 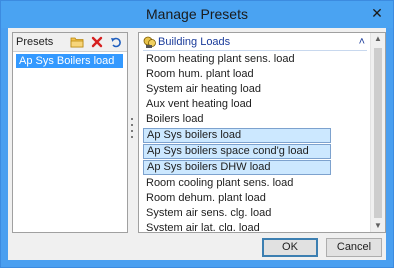 What do you see at coordinates (236, 183) in the screenshot?
I see `list-item: Room cooling plant sens. load` at bounding box center [236, 183].